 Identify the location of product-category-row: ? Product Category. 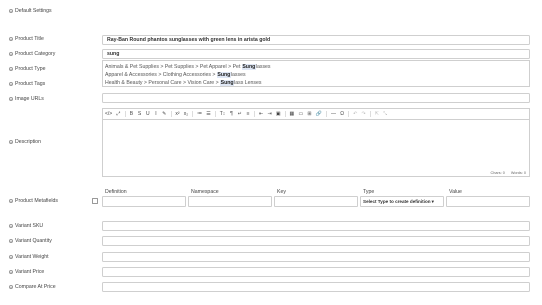
(32, 54).